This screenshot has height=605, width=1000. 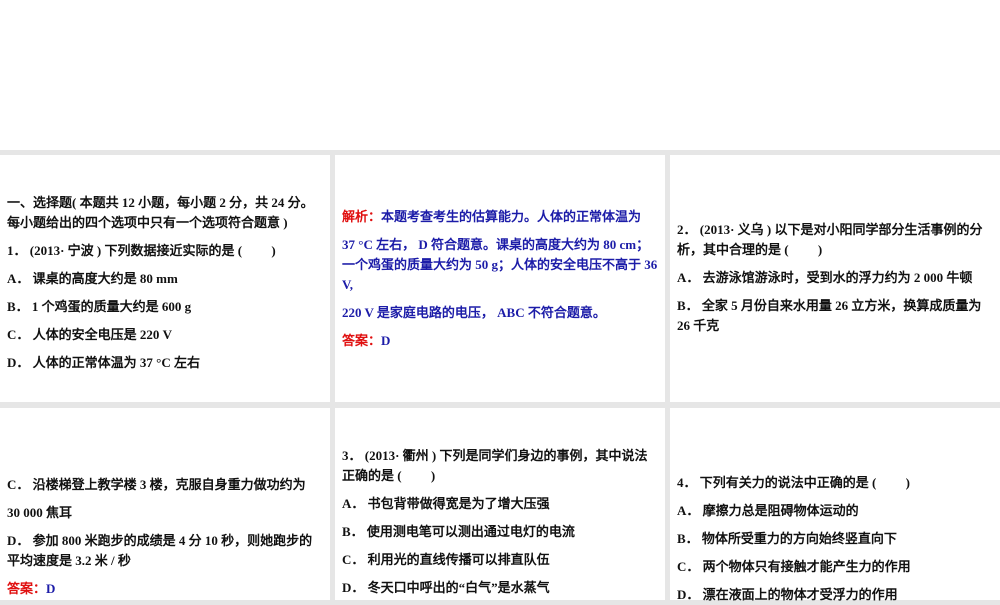 What do you see at coordinates (511, 216) in the screenshot?
I see `analysis-text: 本题考查考生的估算能力。人体的正常体温为` at bounding box center [511, 216].